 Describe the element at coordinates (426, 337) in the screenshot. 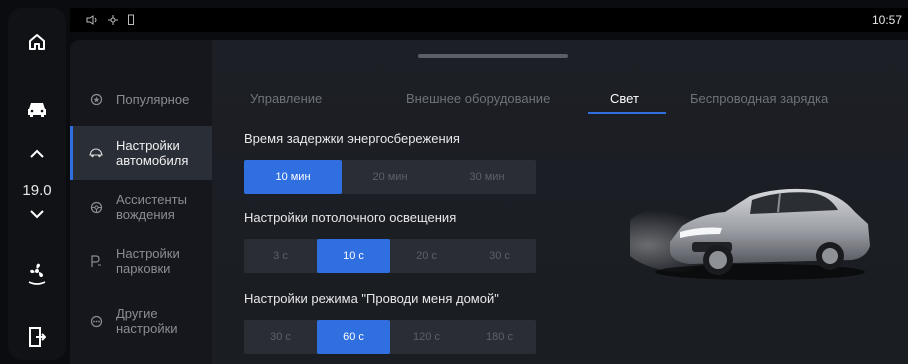

I see `home-option-120s: 120 с` at that location.